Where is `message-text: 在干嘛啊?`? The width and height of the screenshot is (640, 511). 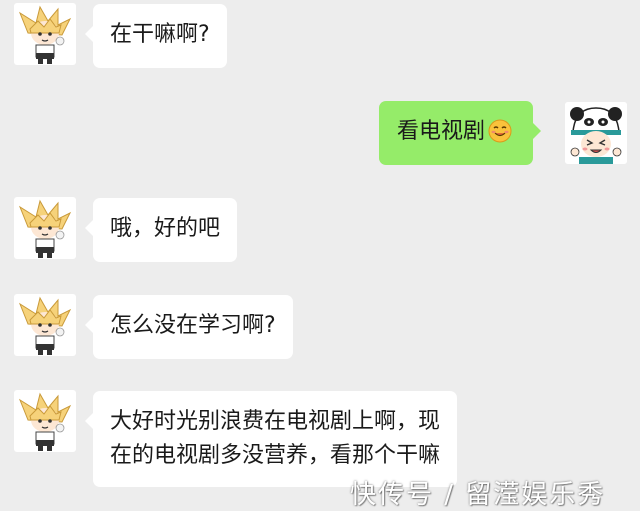
message-text: 在干嘛啊? is located at coordinates (160, 34).